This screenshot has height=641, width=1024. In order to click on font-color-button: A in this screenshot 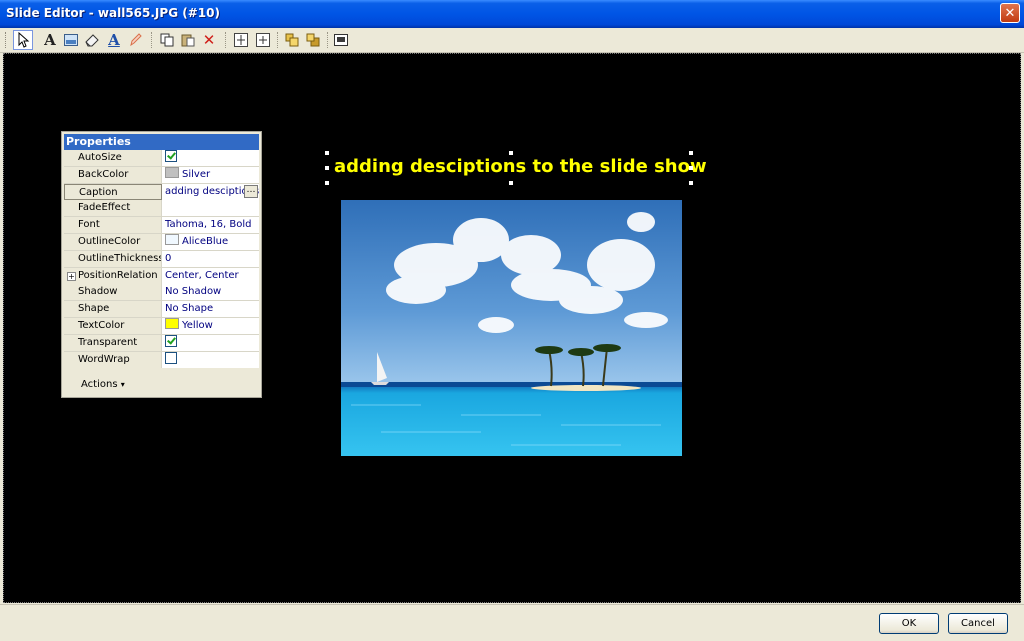, I will do `click(114, 40)`.